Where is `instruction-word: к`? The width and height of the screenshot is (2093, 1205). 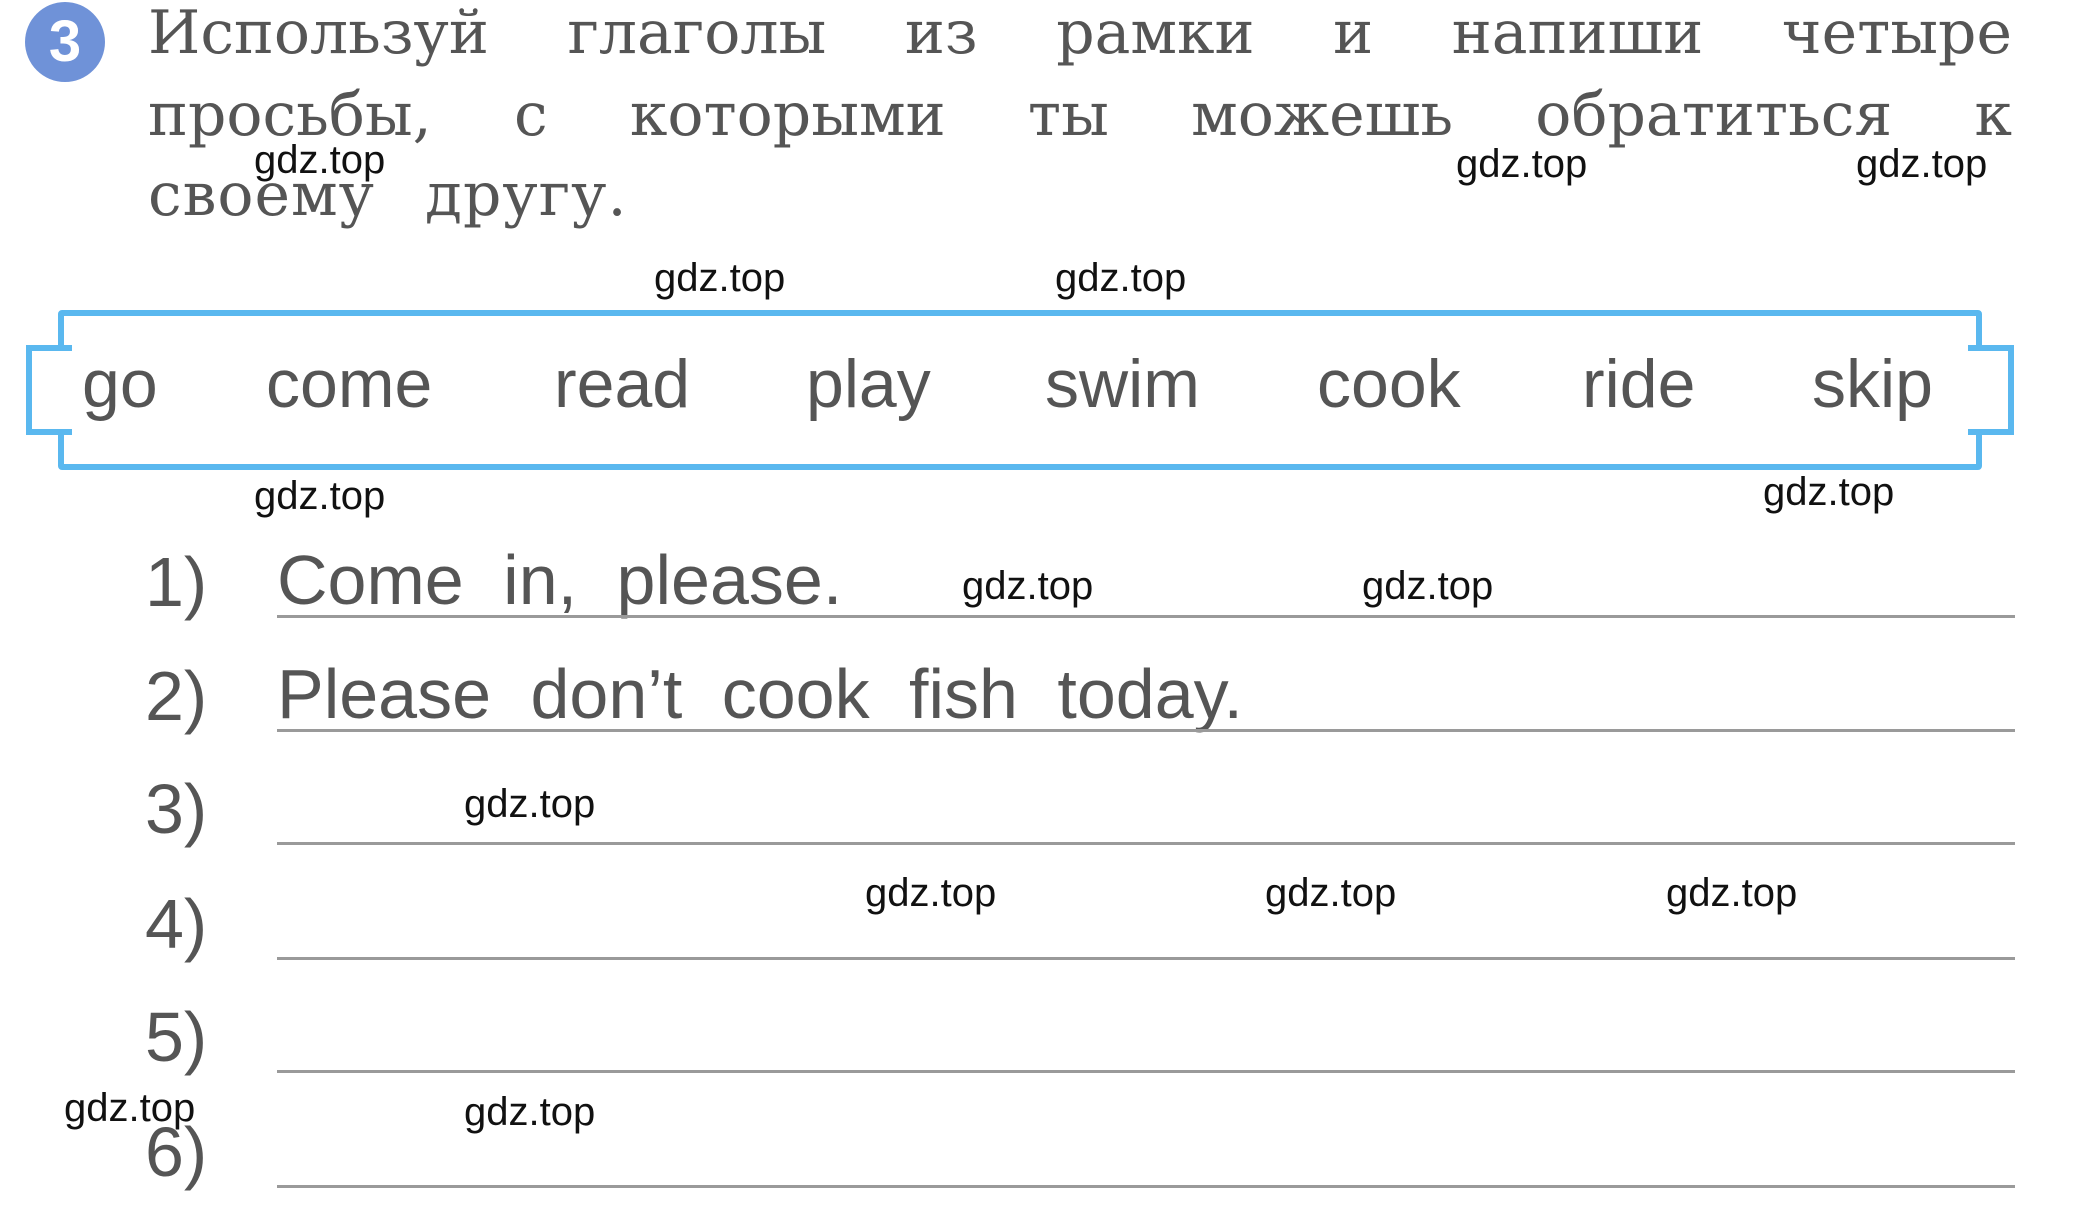
instruction-word: к is located at coordinates (1993, 115).